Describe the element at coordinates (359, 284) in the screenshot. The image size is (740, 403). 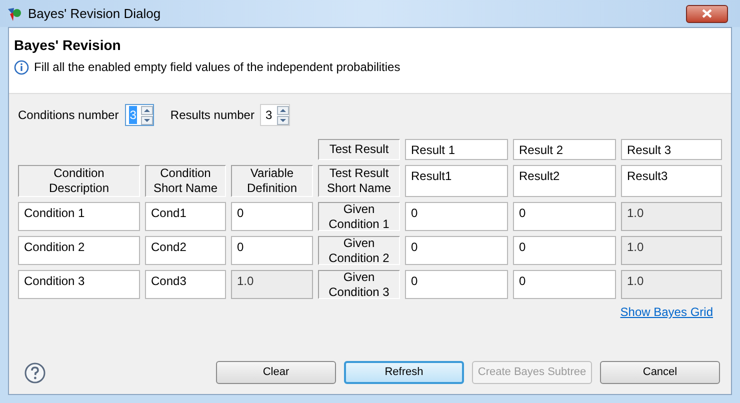
I see `column-header: Given Condition 3` at that location.